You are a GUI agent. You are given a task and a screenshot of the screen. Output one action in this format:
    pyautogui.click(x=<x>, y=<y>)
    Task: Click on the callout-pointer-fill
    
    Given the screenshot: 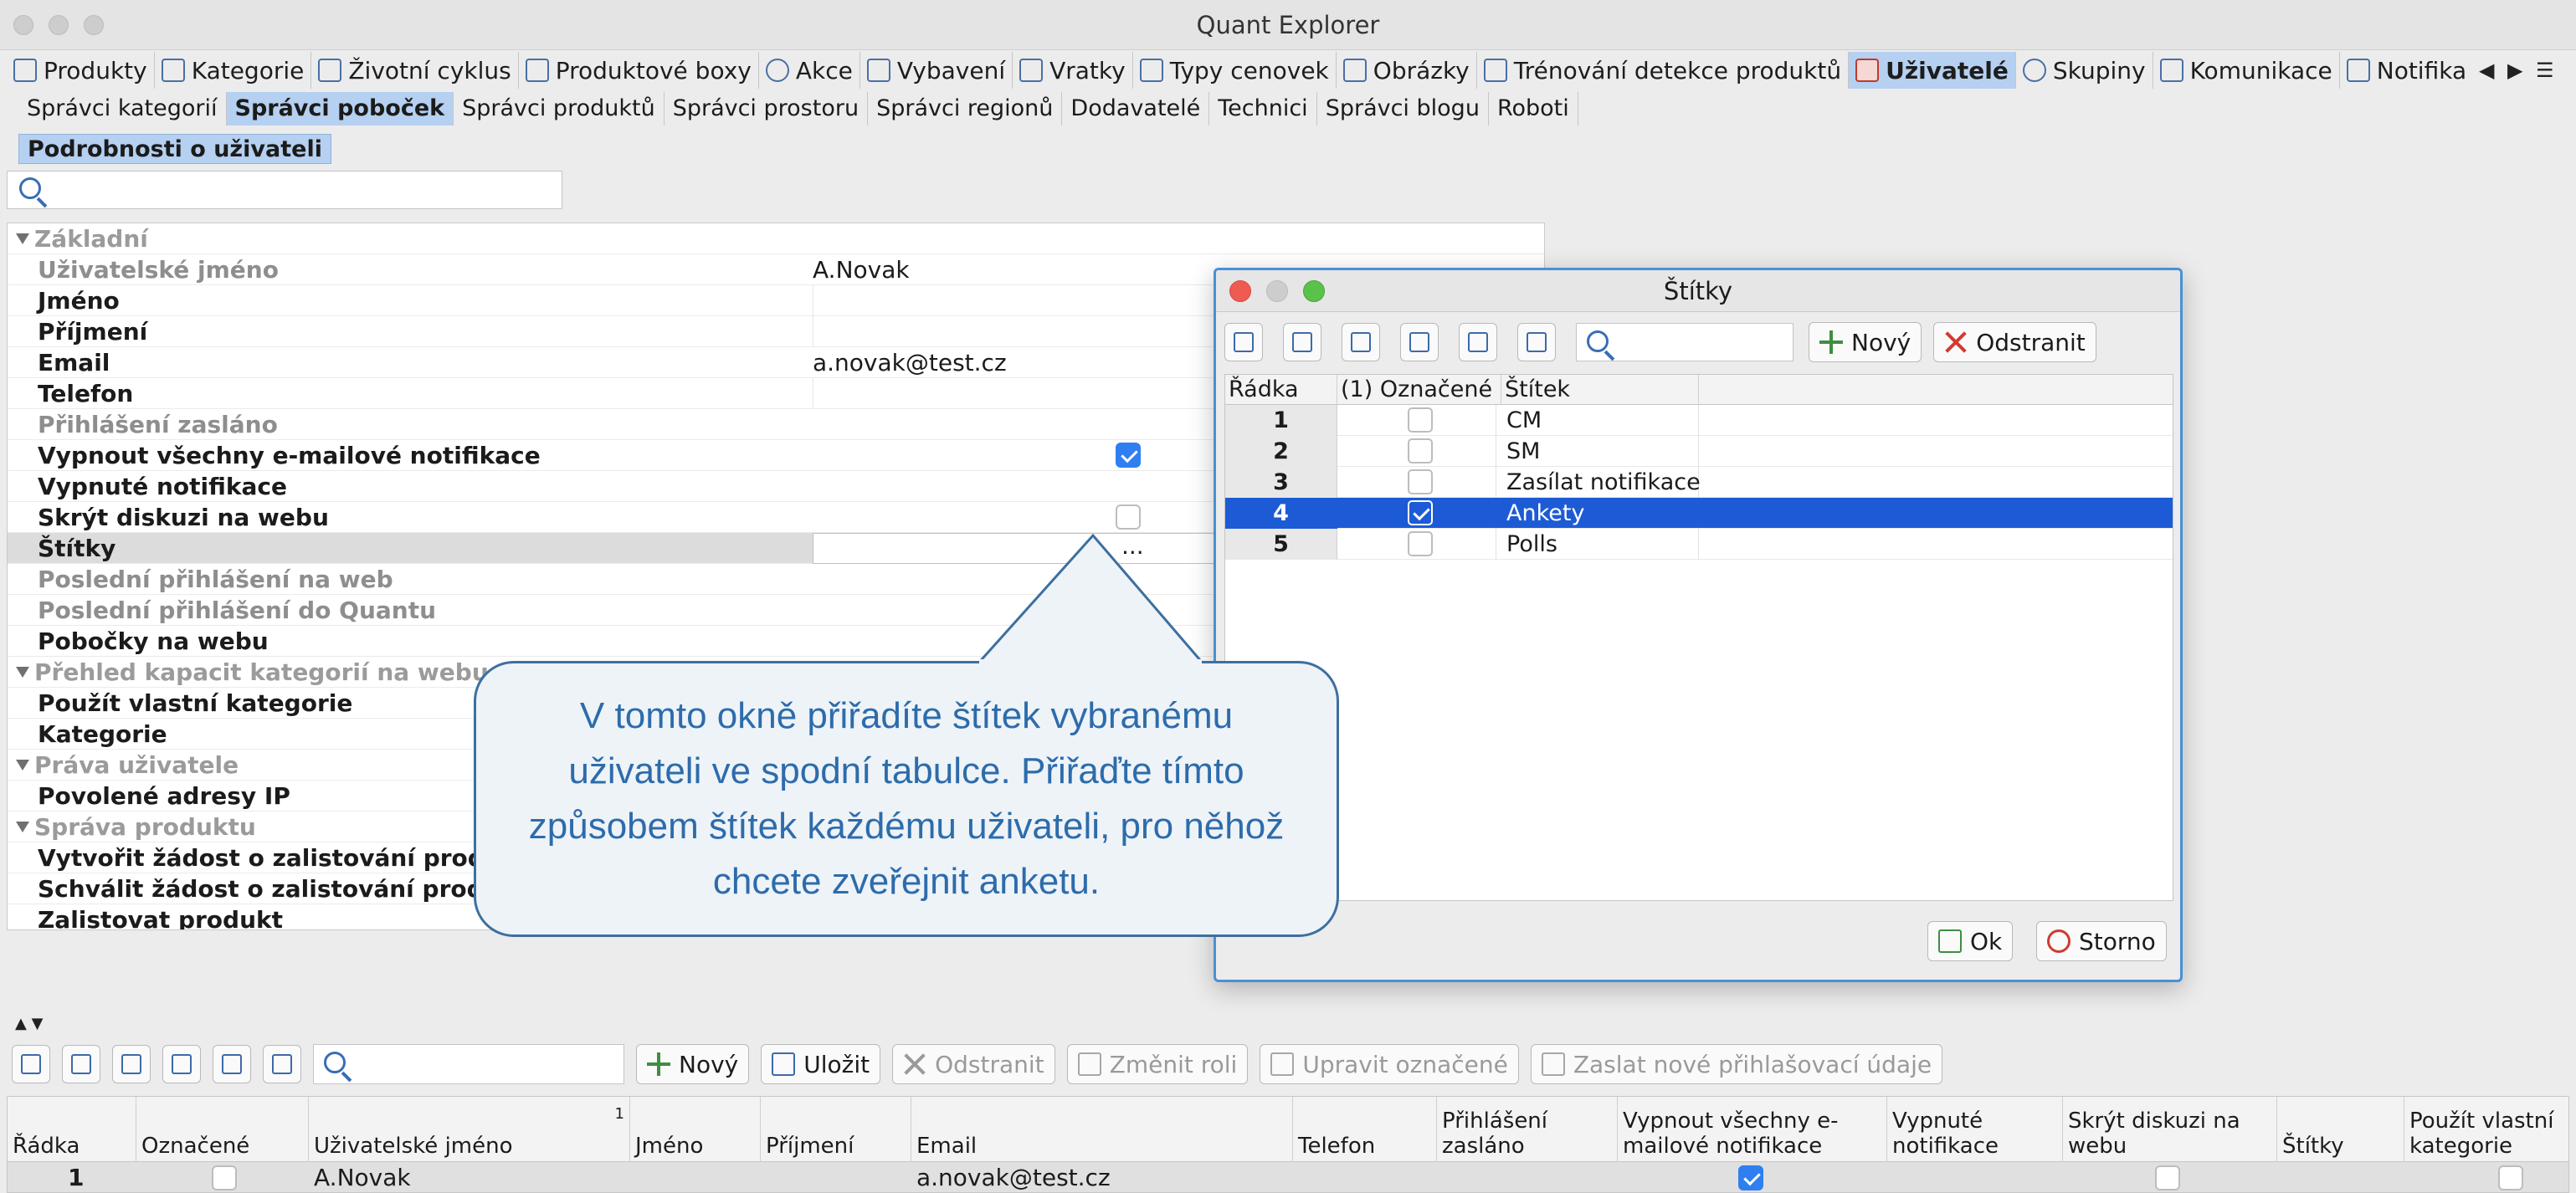 What is the action you would take?
    pyautogui.click(x=1090, y=664)
    